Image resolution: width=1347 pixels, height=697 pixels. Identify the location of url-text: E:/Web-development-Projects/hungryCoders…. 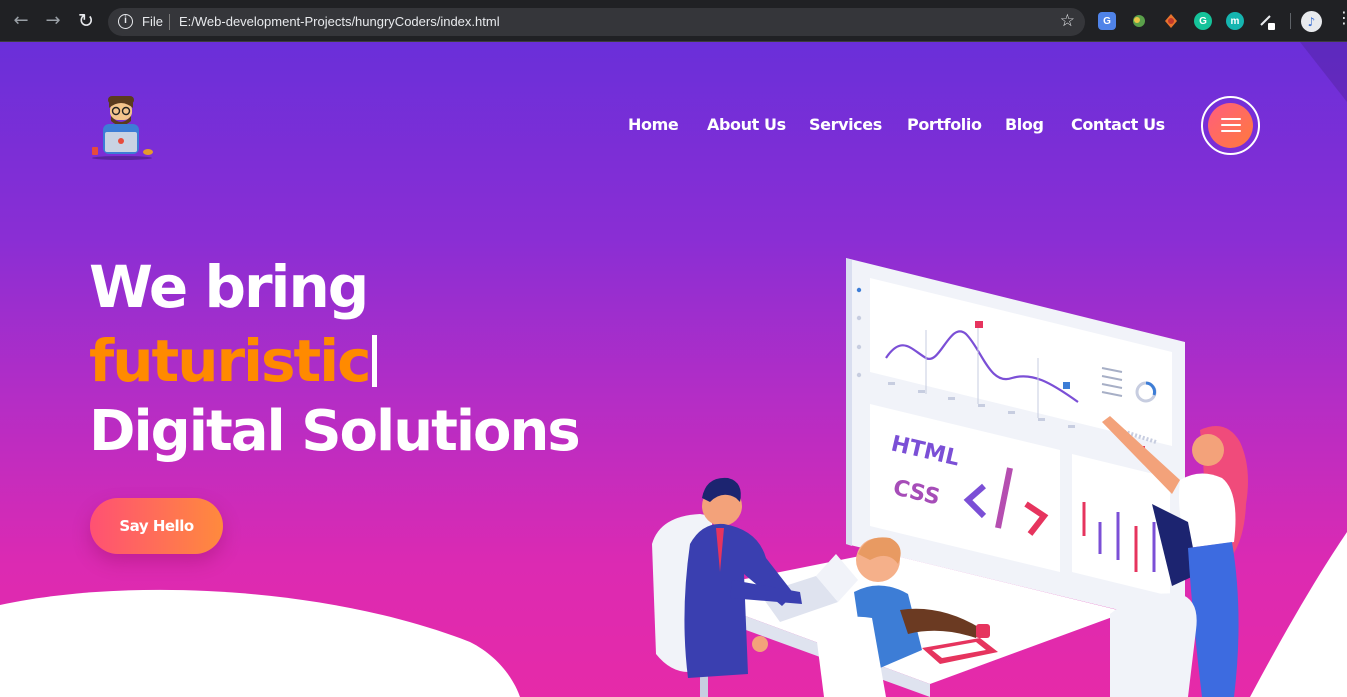
(339, 21).